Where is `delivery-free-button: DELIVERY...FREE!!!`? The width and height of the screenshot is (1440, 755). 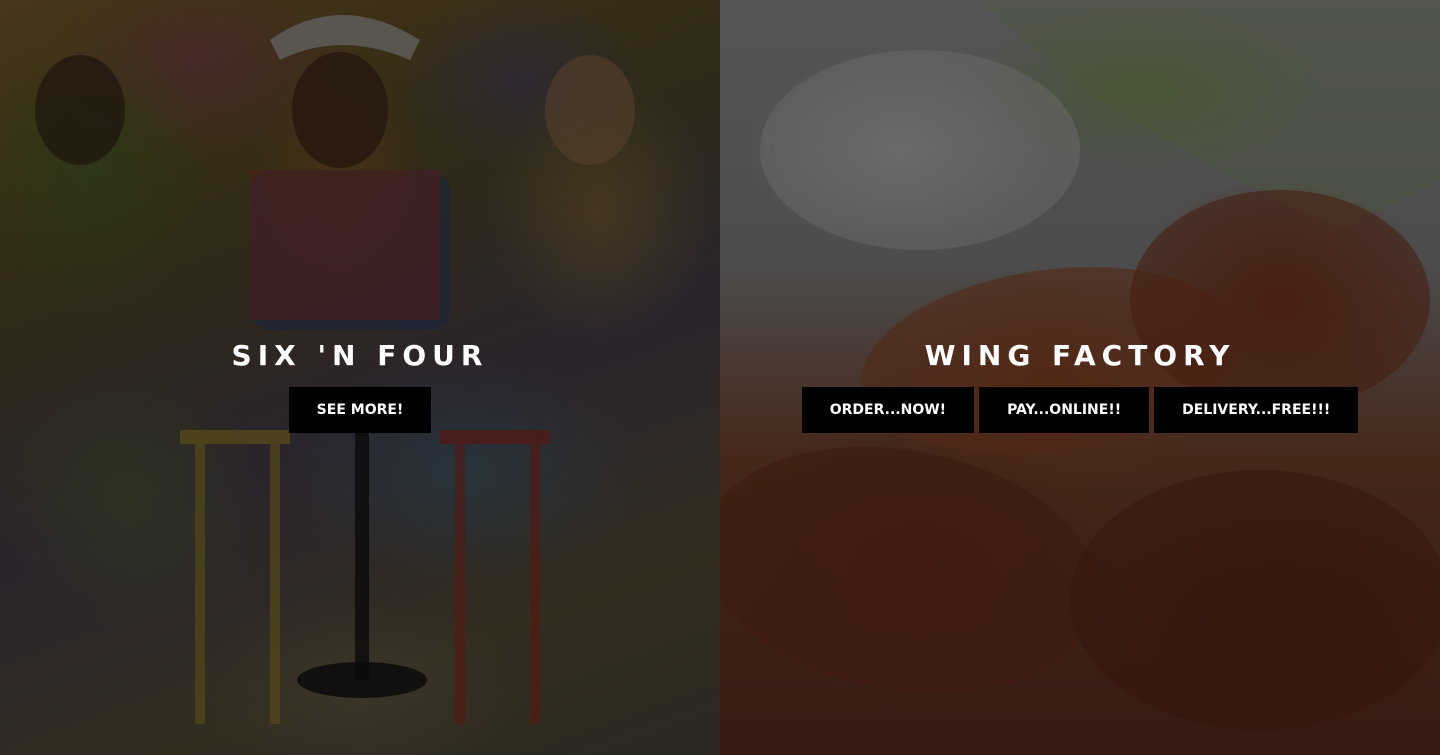 delivery-free-button: DELIVERY...FREE!!! is located at coordinates (1256, 410).